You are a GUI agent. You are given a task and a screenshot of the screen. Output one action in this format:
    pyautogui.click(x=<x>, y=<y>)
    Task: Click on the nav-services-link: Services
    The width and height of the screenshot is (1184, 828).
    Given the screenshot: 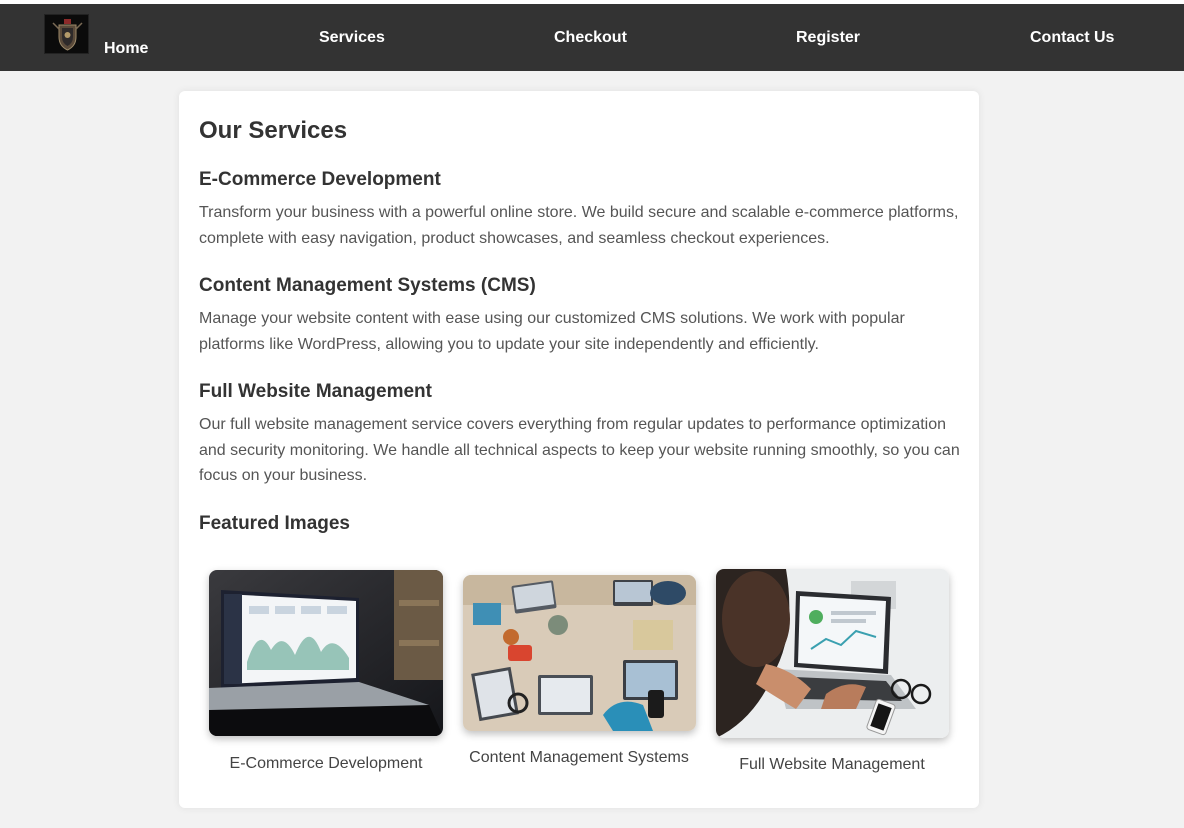 What is the action you would take?
    pyautogui.click(x=352, y=38)
    